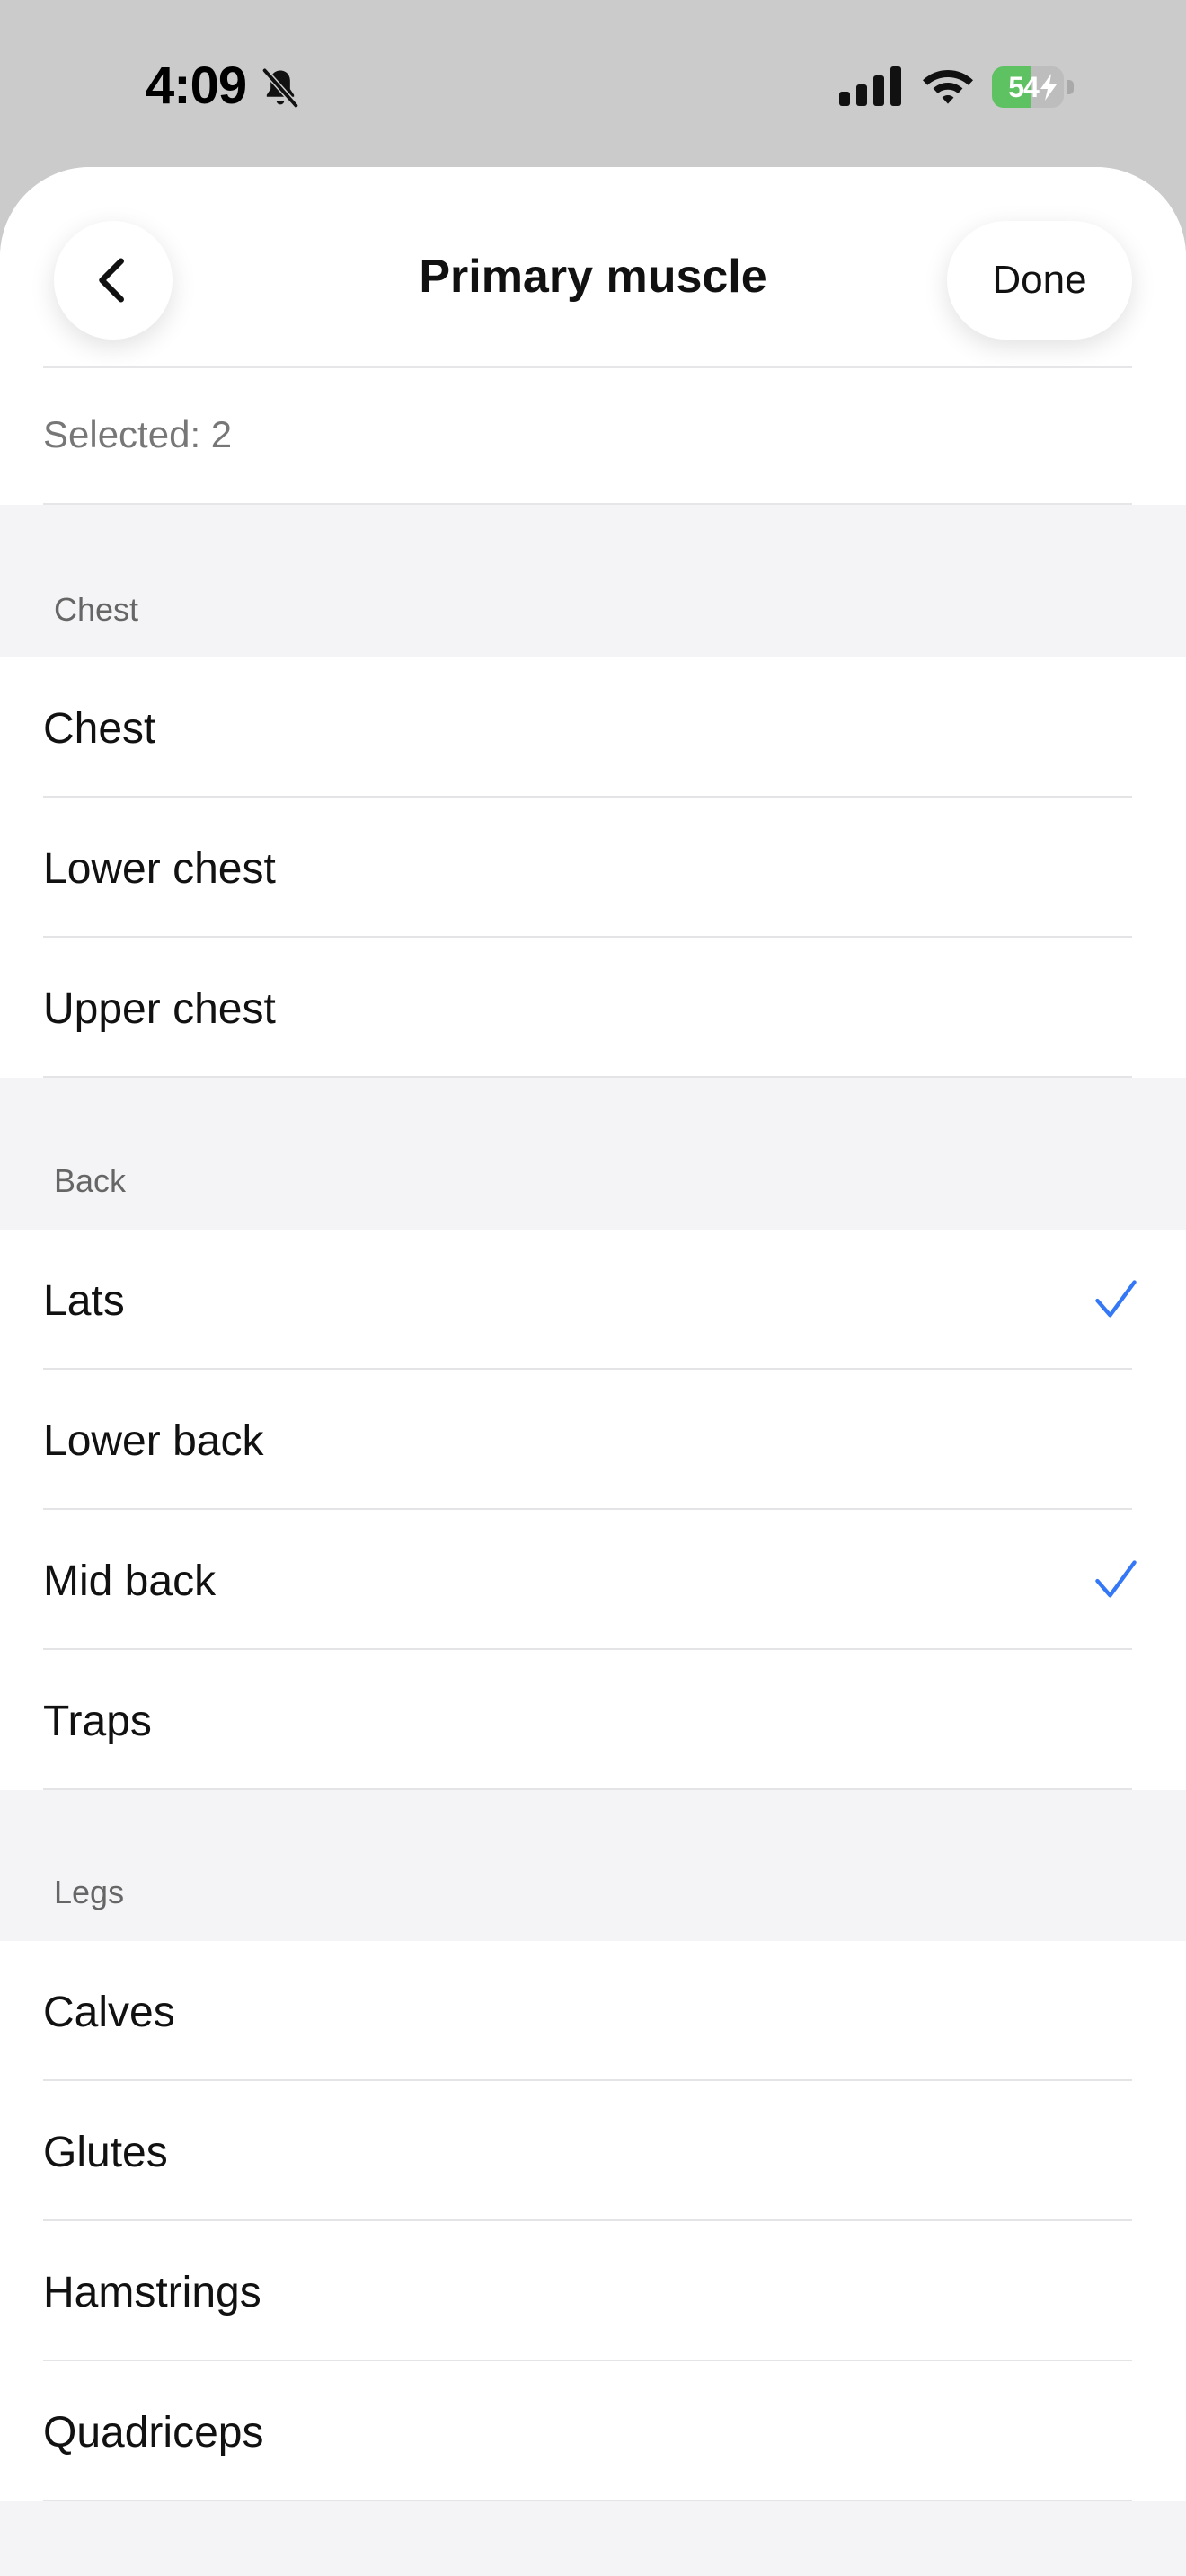 The width and height of the screenshot is (1186, 2576). I want to click on list-item-label: Chest, so click(99, 729).